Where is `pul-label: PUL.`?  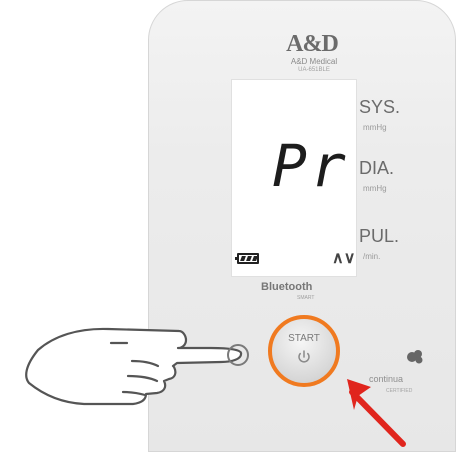 pul-label: PUL. is located at coordinates (379, 236).